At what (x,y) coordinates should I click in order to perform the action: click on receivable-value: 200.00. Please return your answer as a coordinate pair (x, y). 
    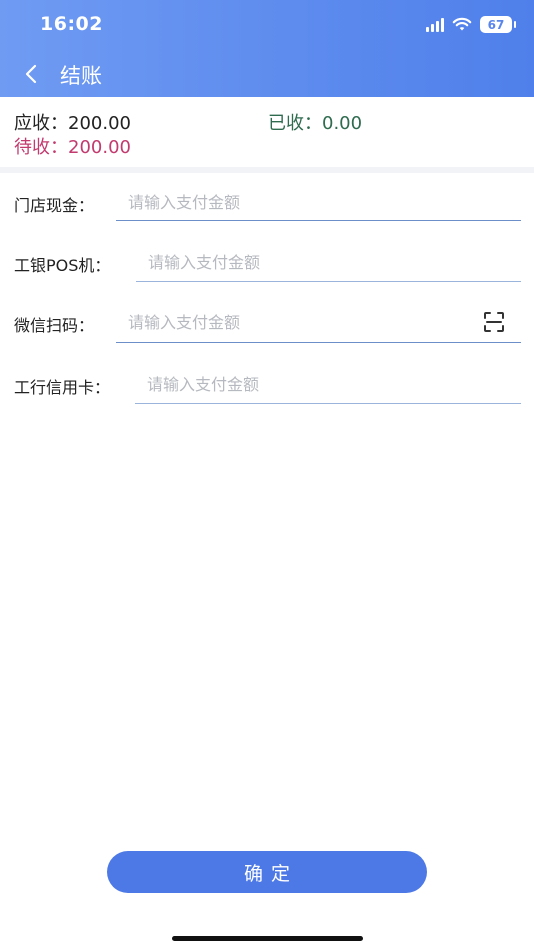
    Looking at the image, I should click on (99, 123).